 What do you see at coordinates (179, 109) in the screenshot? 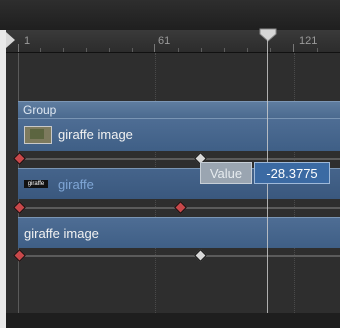
I see `group-header: Group` at bounding box center [179, 109].